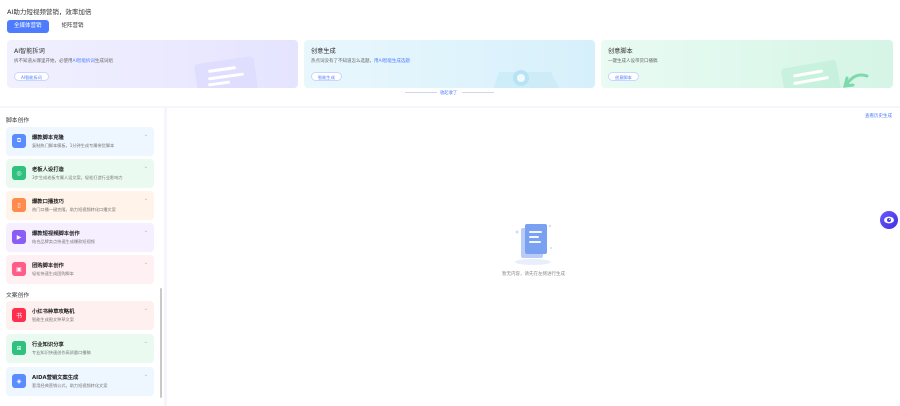  What do you see at coordinates (633, 61) in the screenshot?
I see `card-desc: 一键生成人设带货口播稿` at bounding box center [633, 61].